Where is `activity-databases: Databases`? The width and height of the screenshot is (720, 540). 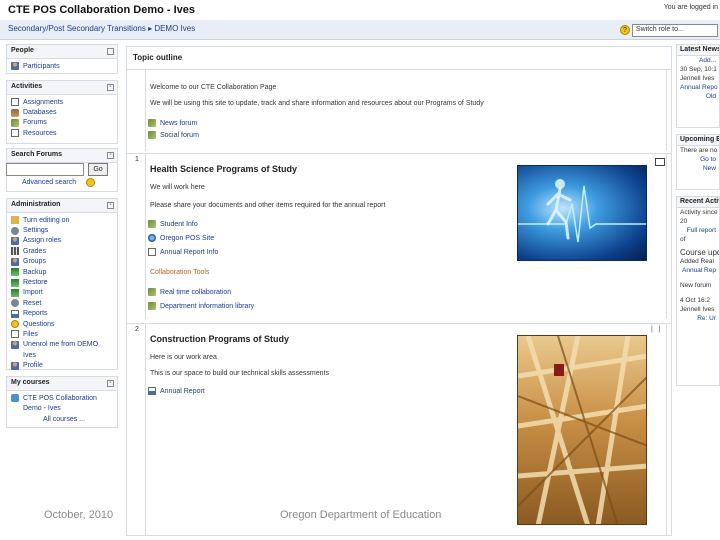
activity-databases: Databases is located at coordinates (62, 112).